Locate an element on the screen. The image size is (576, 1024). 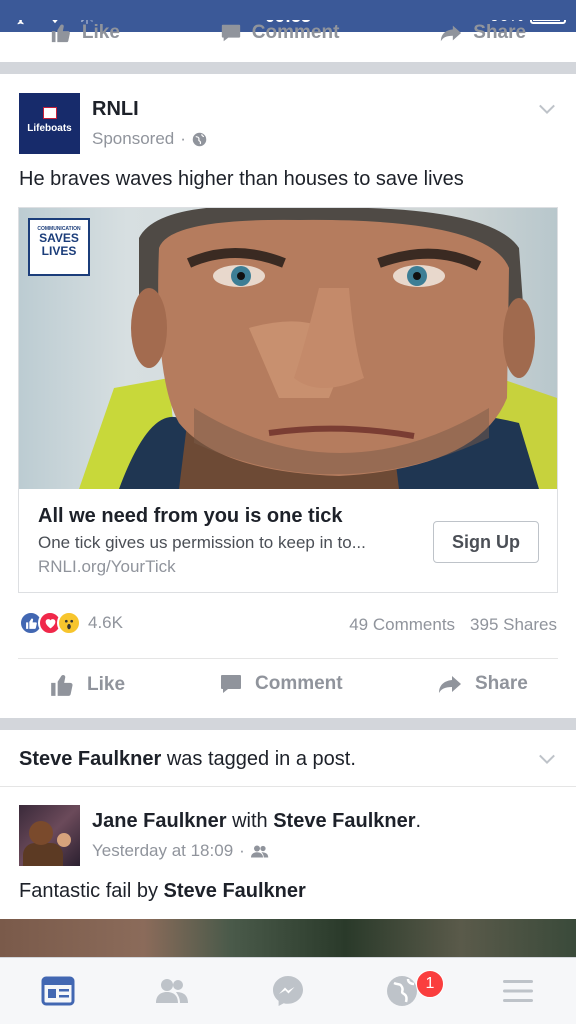
notifications-globe-icon is located at coordinates (402, 991).